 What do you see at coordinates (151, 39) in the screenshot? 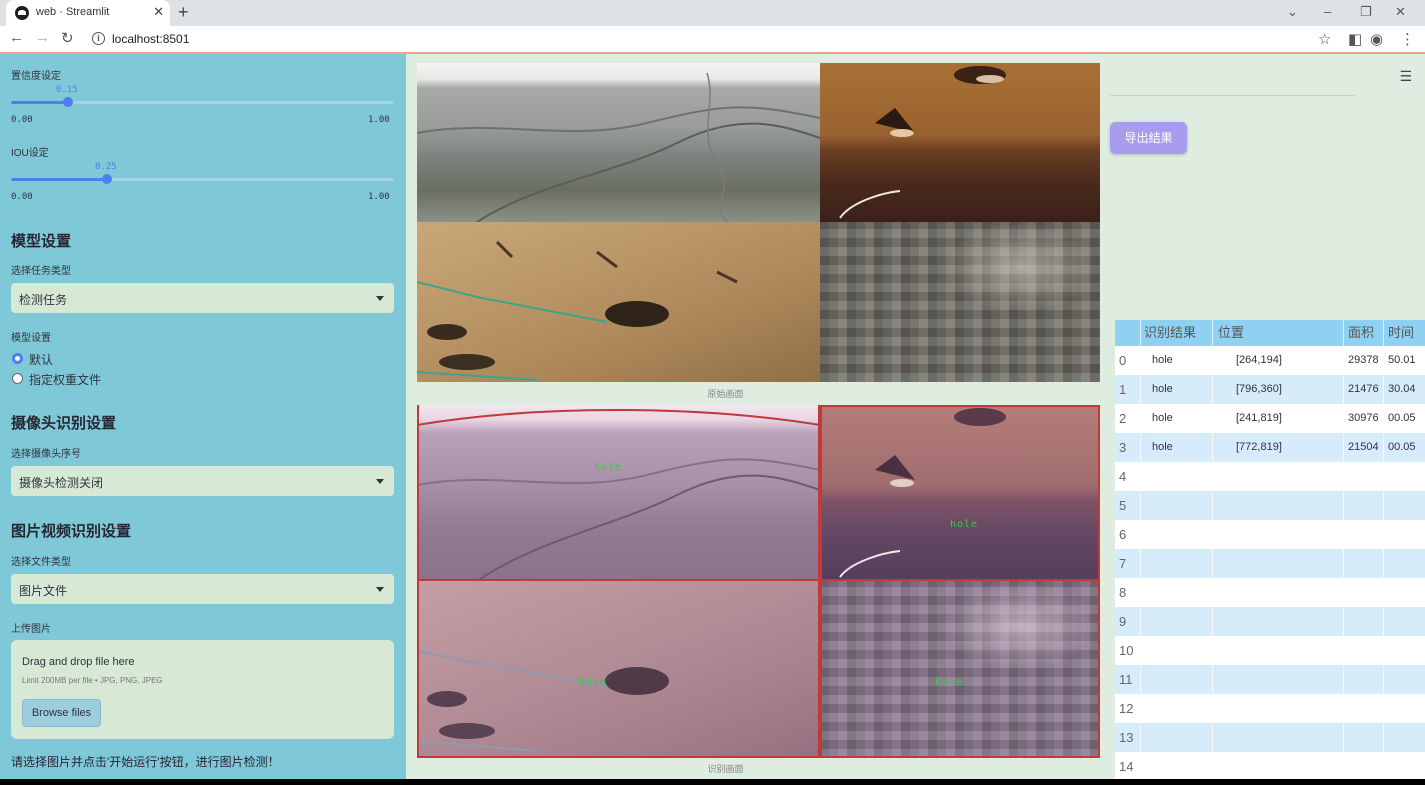
I see `url-text: localhost:8501` at bounding box center [151, 39].